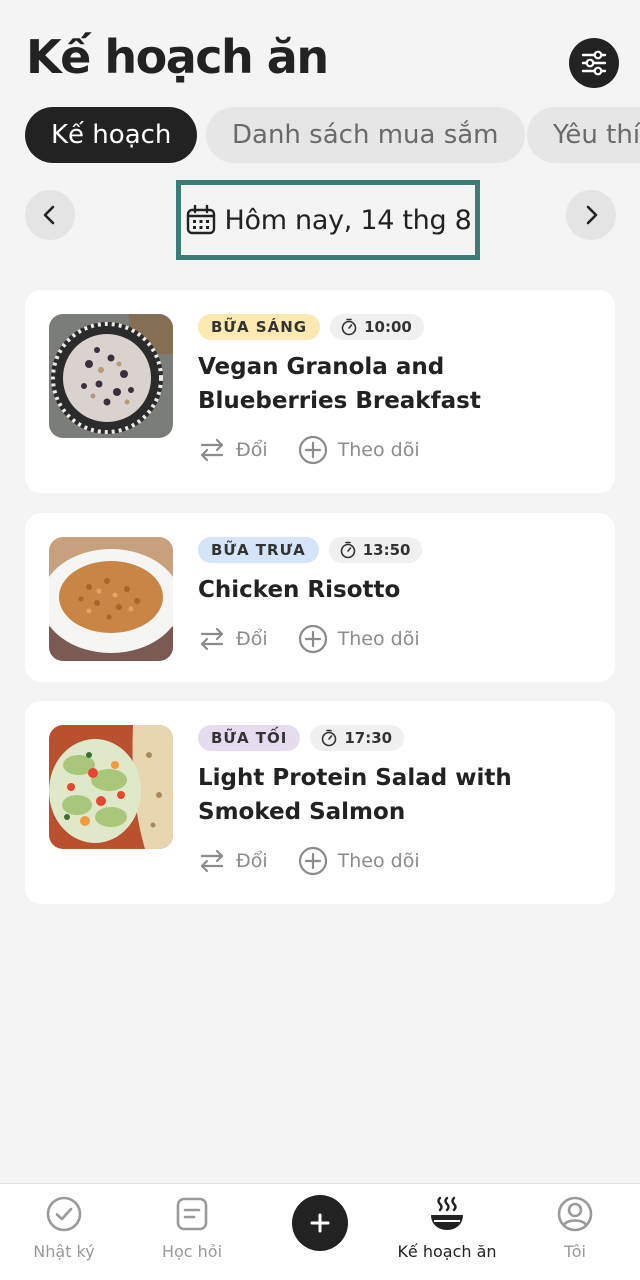 This screenshot has height=1280, width=640. Describe the element at coordinates (111, 599) in the screenshot. I see `meal-image-risotto` at that location.